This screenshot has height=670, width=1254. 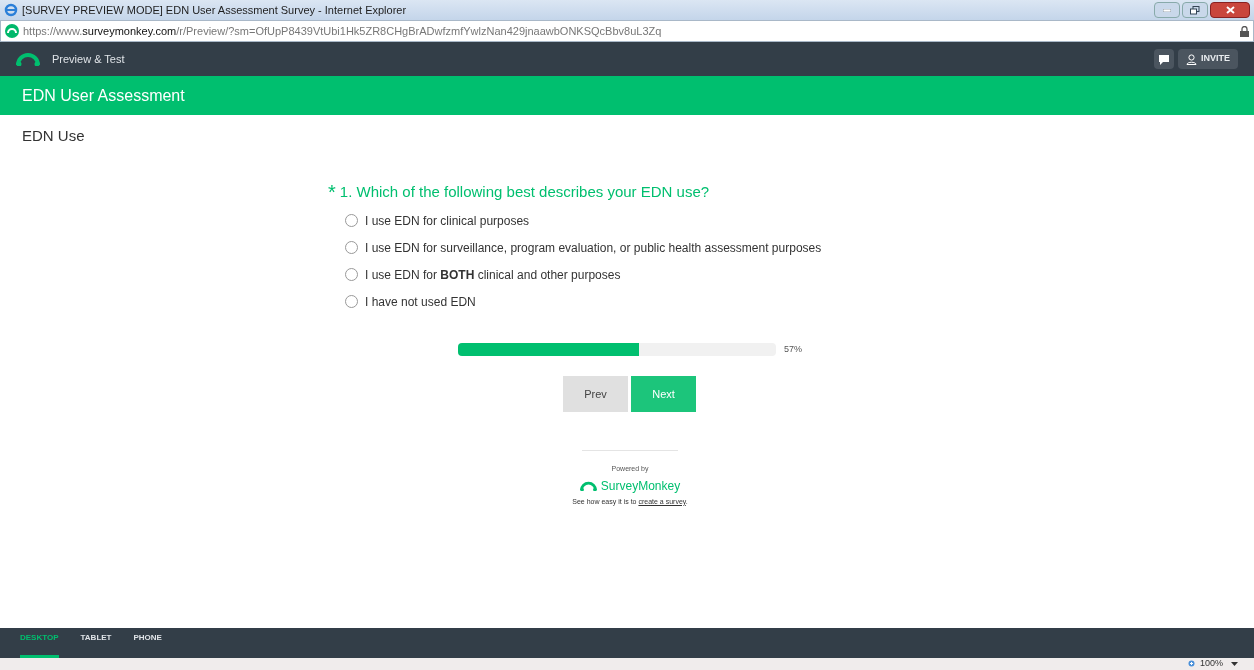 I want to click on option-label: I have not used EDN, so click(x=420, y=301).